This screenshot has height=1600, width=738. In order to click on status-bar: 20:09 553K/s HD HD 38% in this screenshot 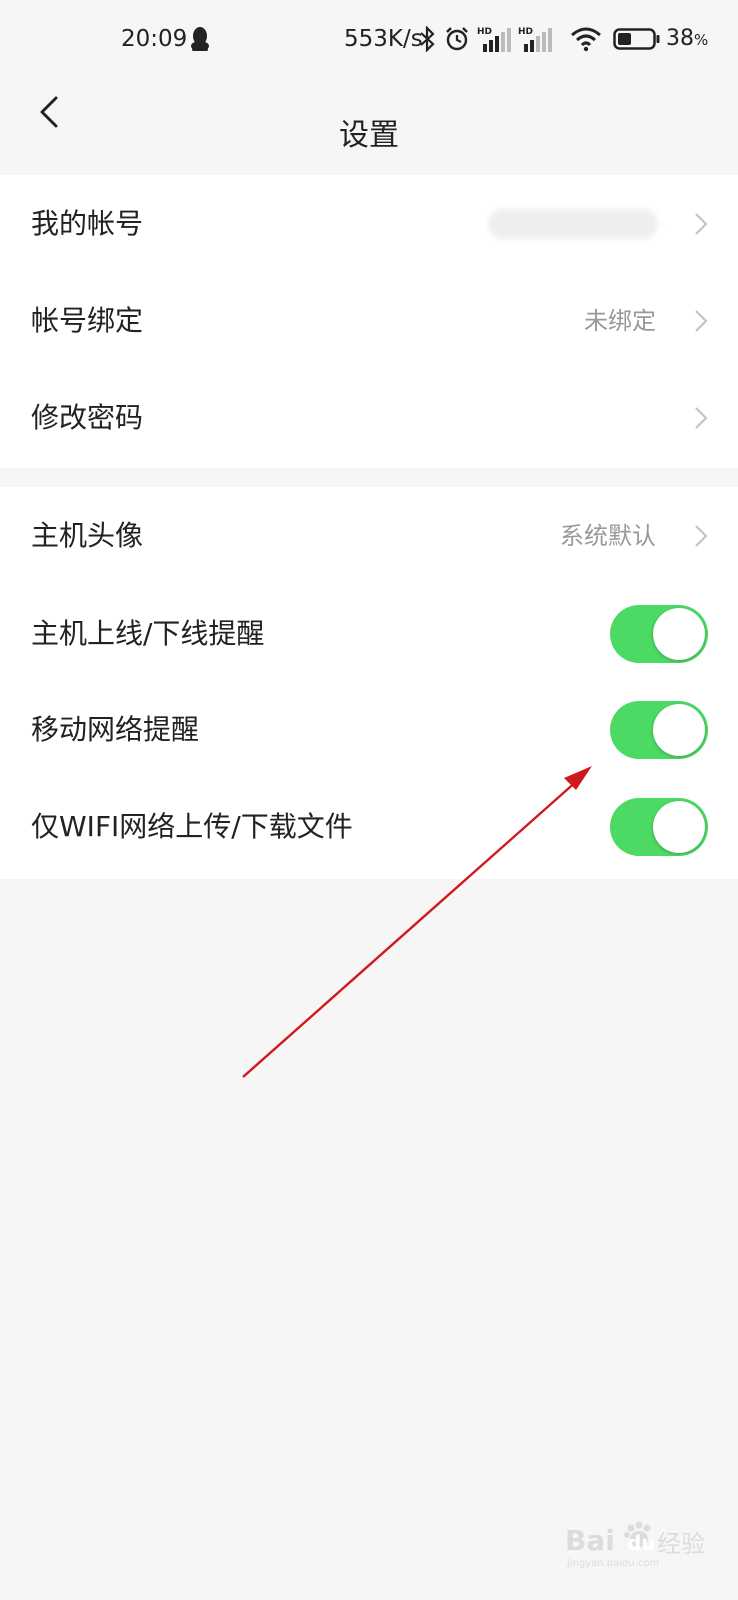, I will do `click(369, 40)`.